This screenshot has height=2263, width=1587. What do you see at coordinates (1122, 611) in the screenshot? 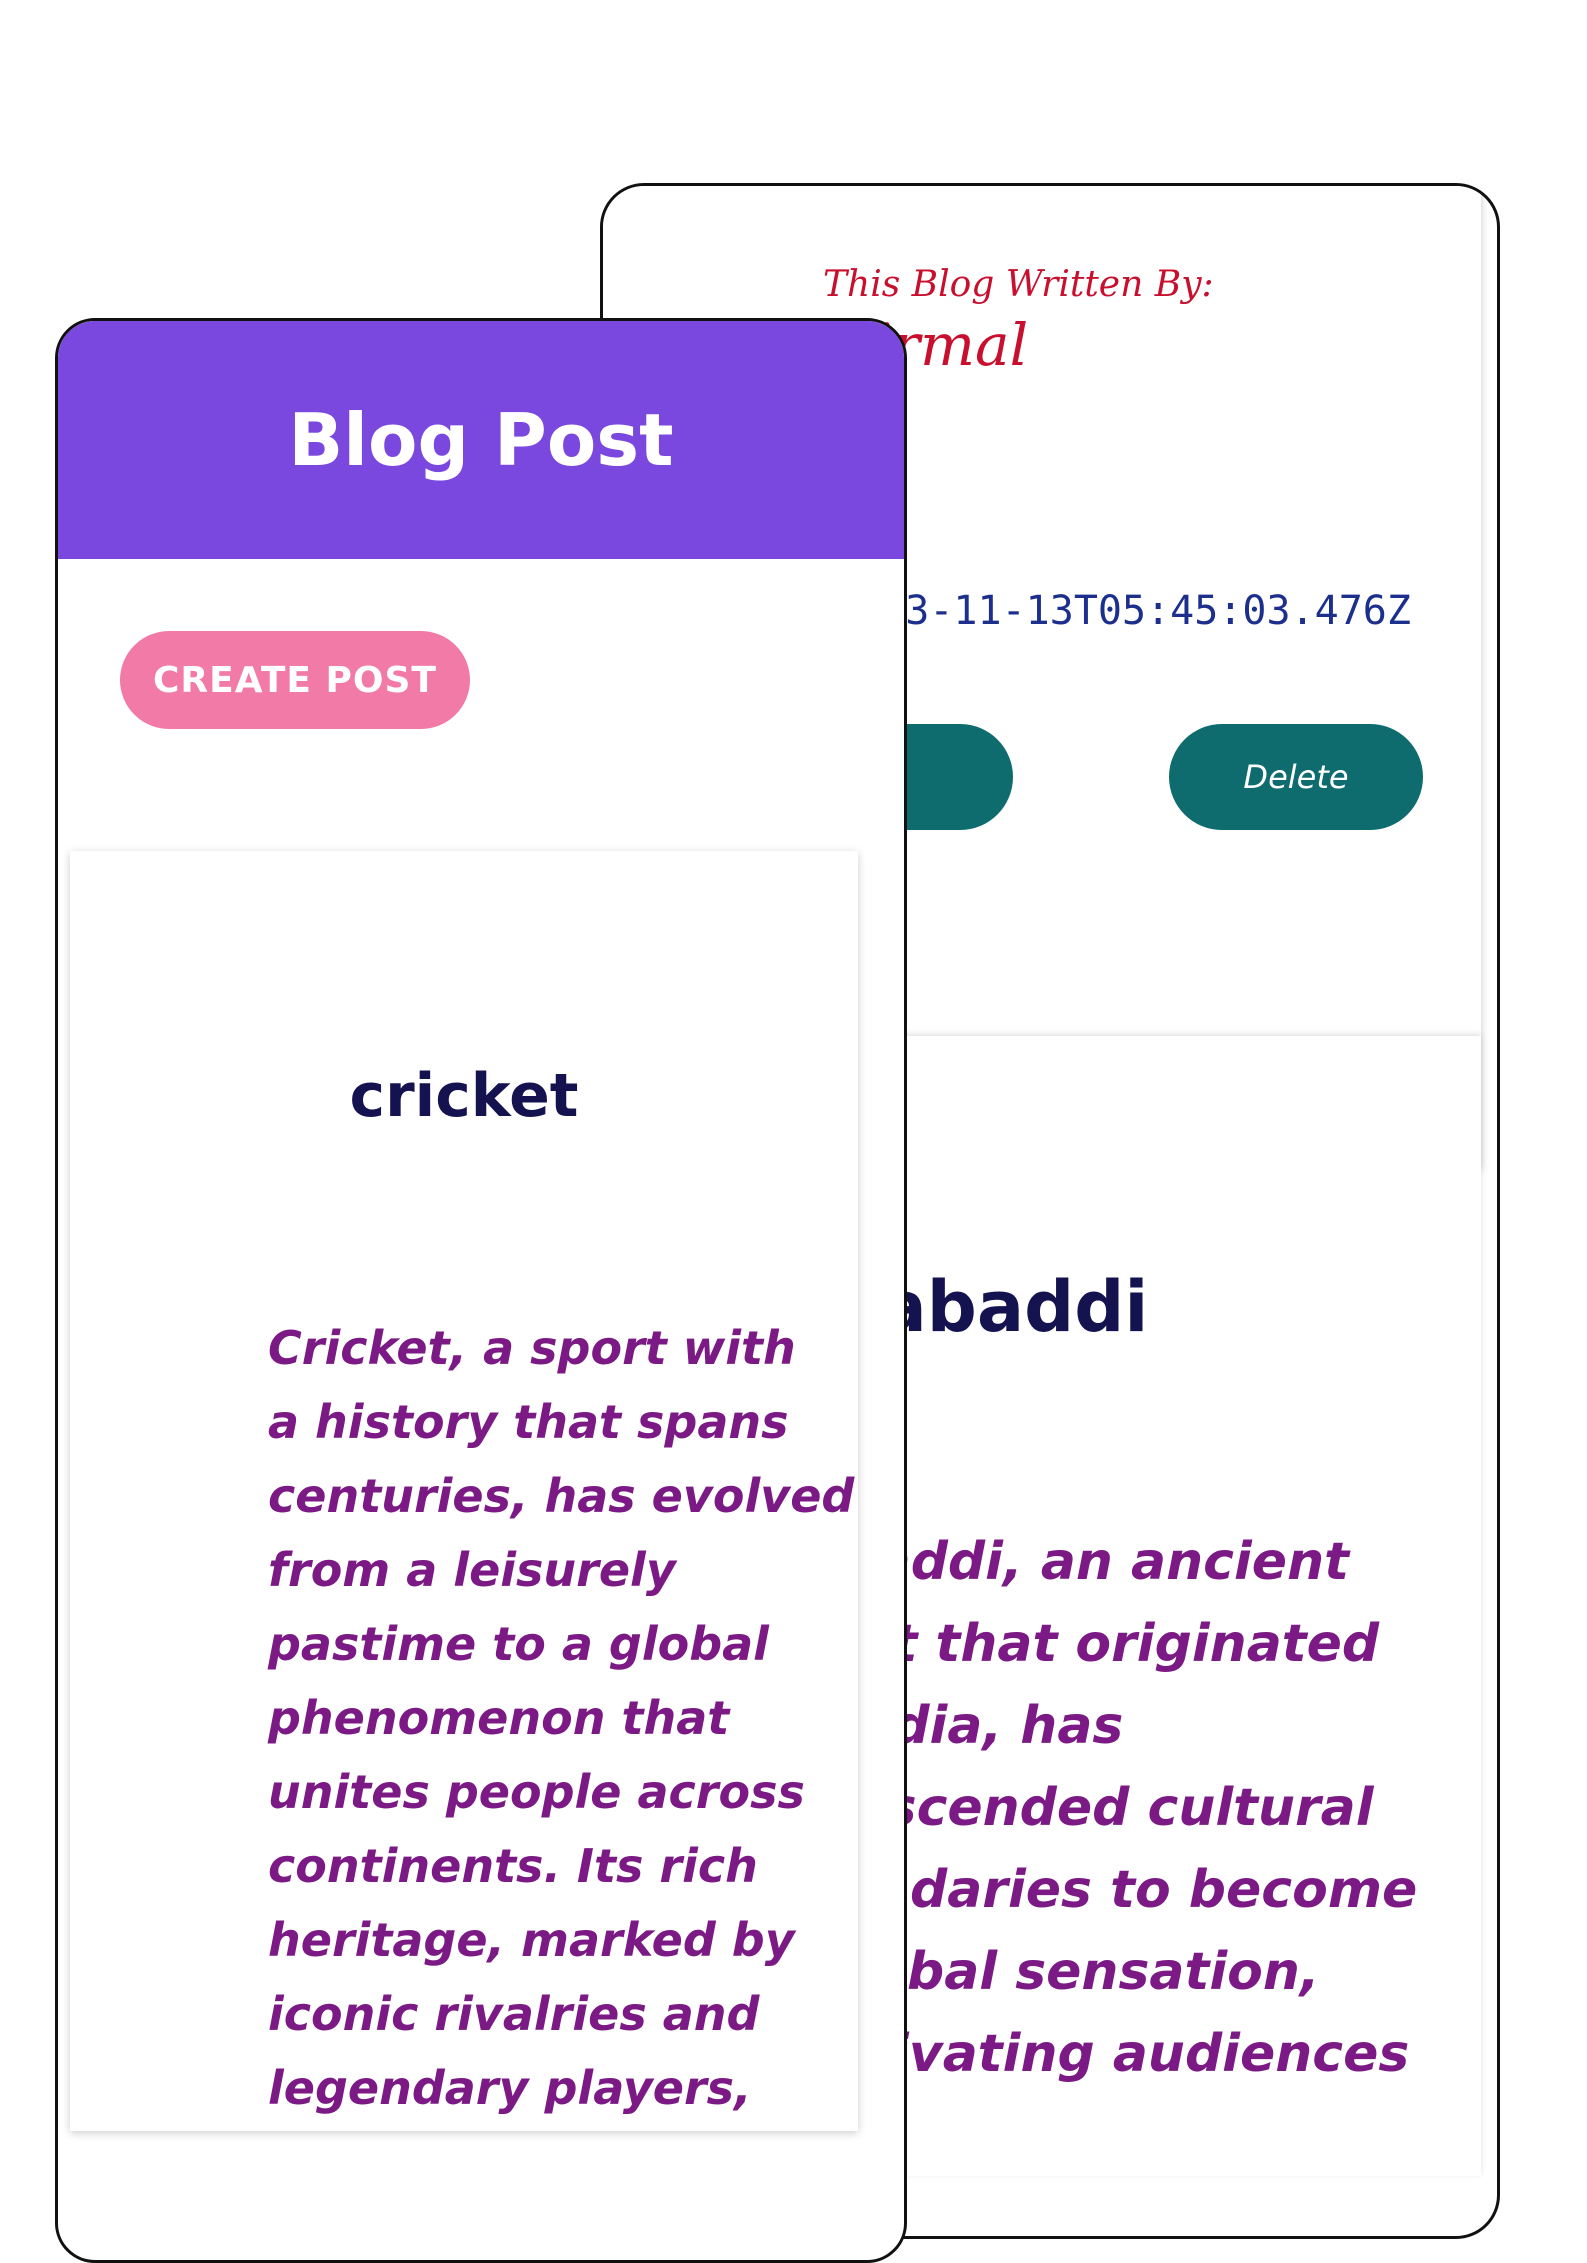
I see `post-timestamp: 2023-11-13T05:45:03.476Z` at bounding box center [1122, 611].